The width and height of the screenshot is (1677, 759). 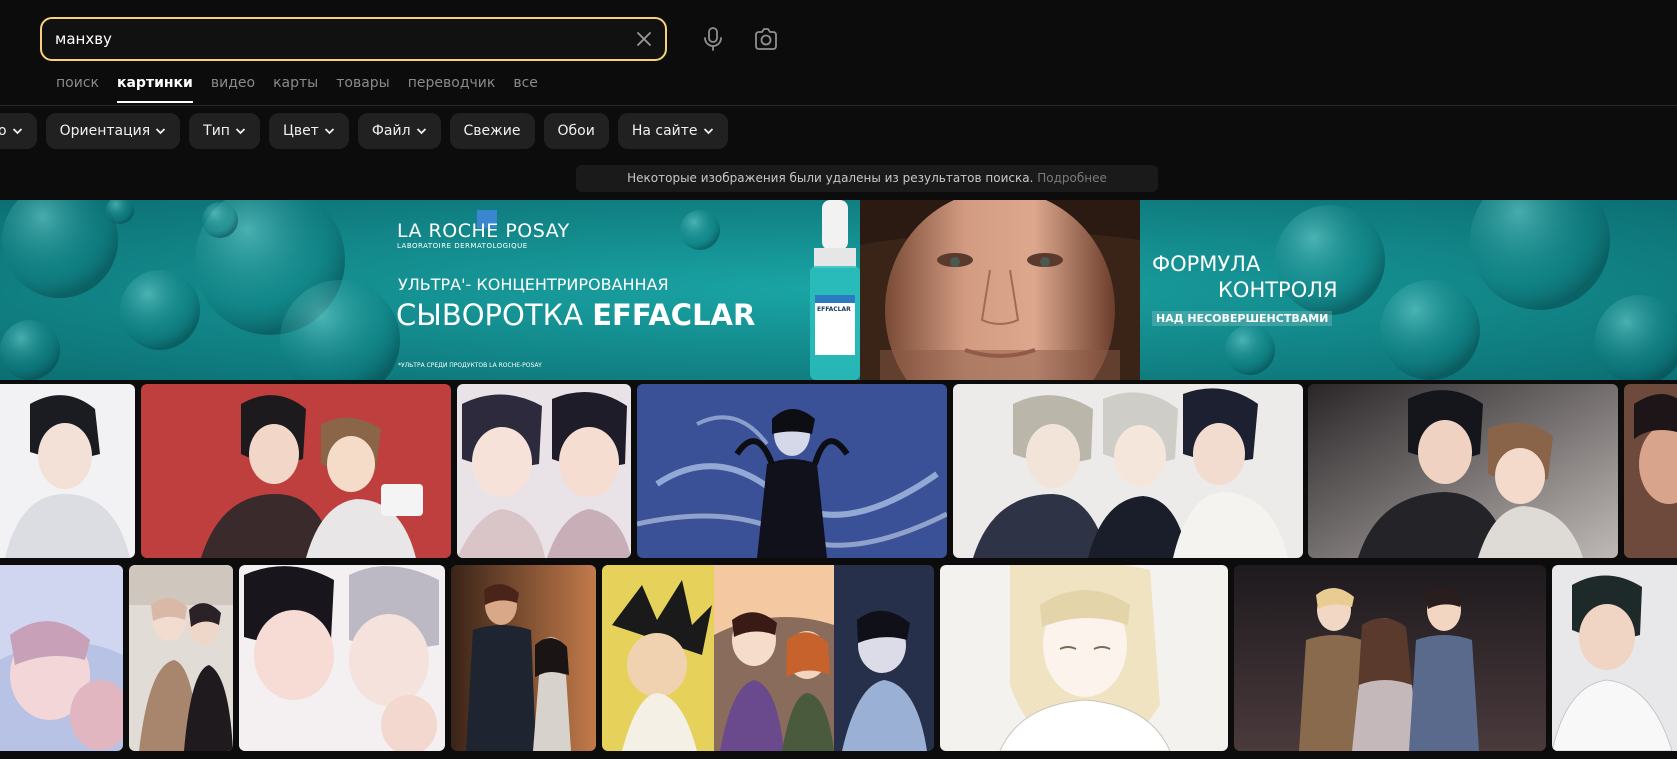 I want to click on filter-file-chip: Файл, so click(x=399, y=131).